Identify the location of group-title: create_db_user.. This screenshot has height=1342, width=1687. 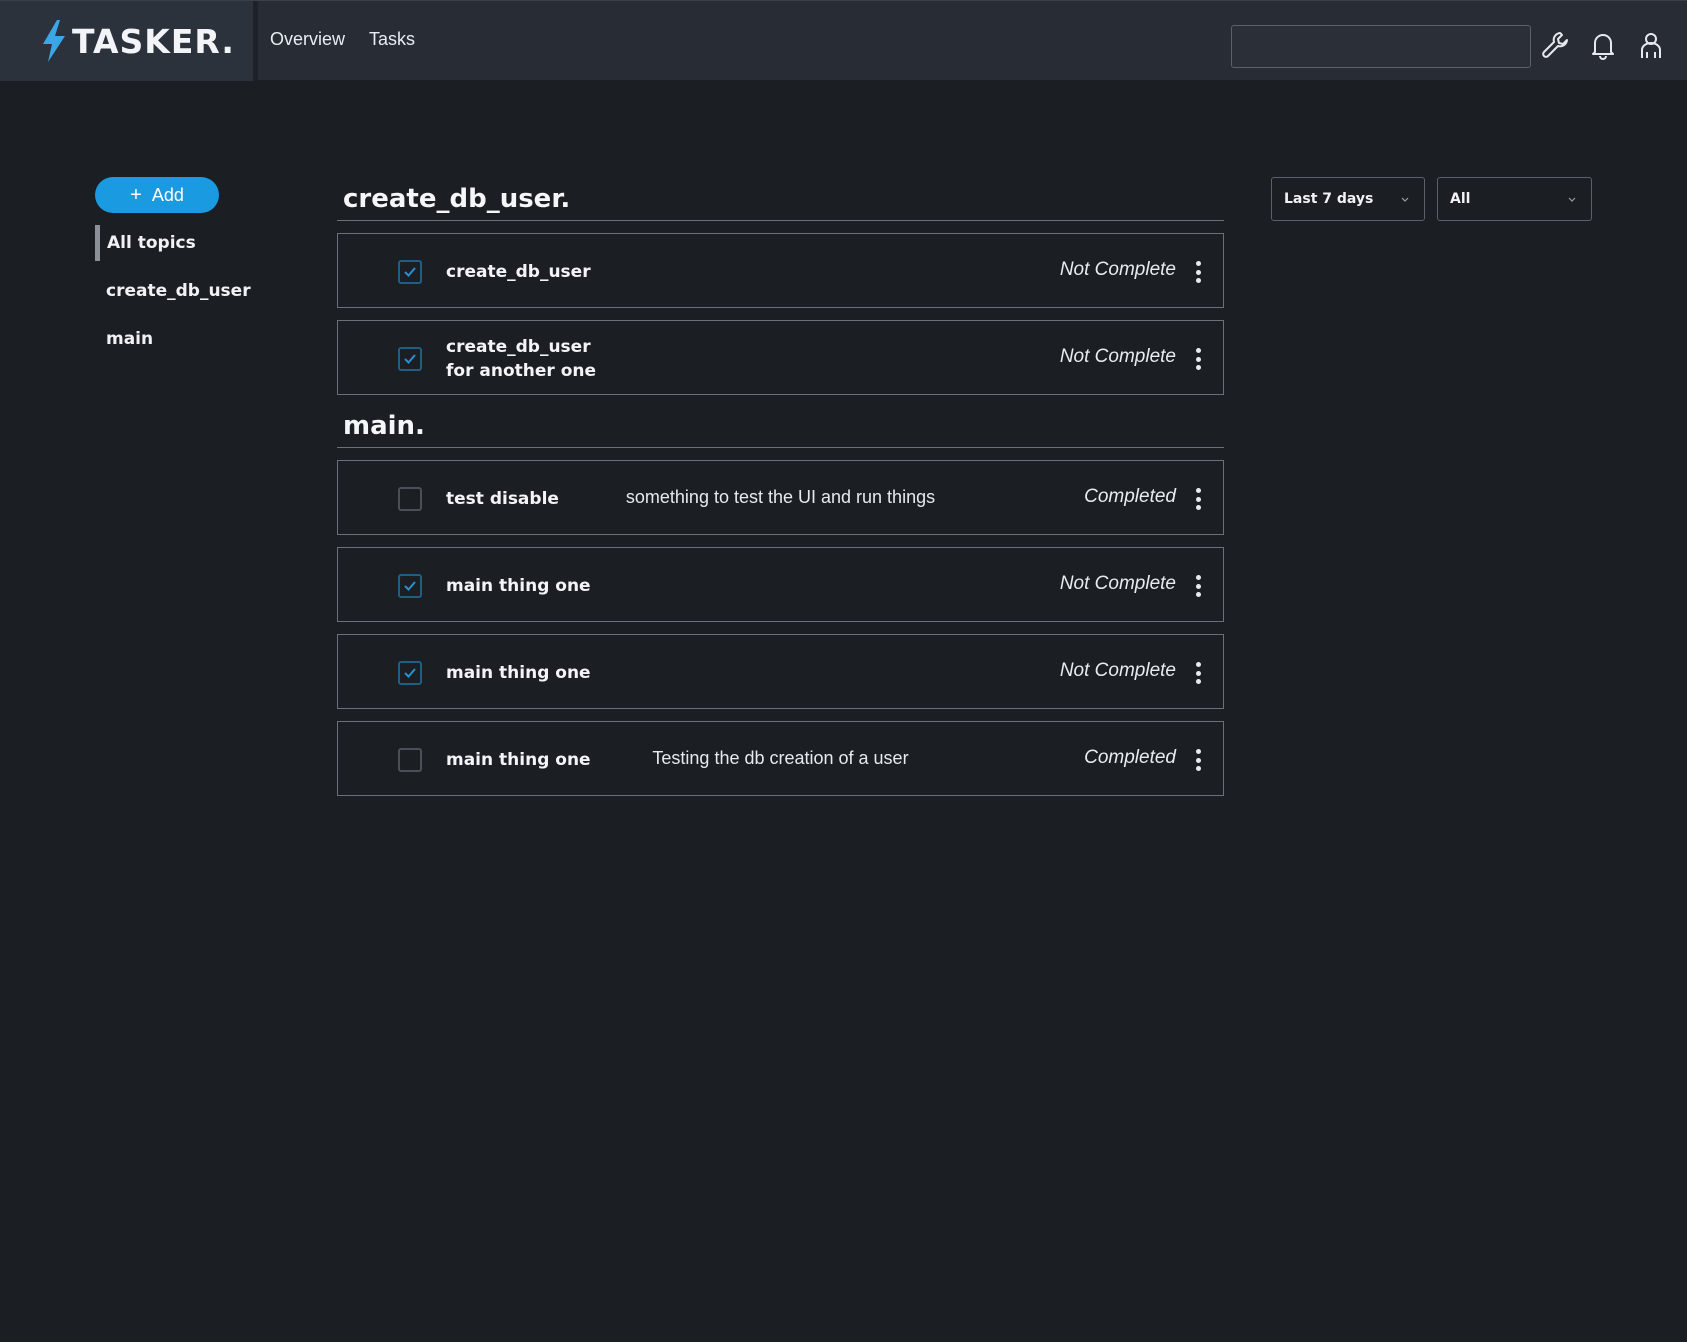
(780, 200).